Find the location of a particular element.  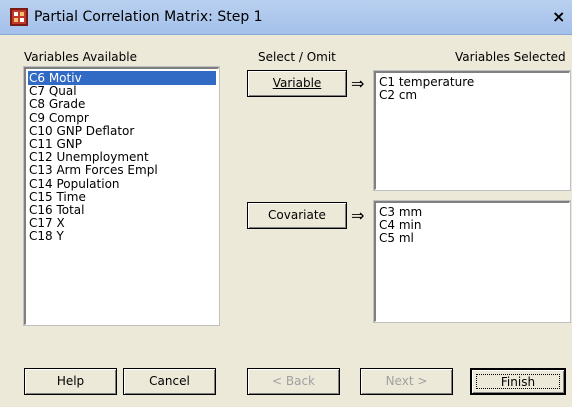

list-item: C3 mm is located at coordinates (400, 212).